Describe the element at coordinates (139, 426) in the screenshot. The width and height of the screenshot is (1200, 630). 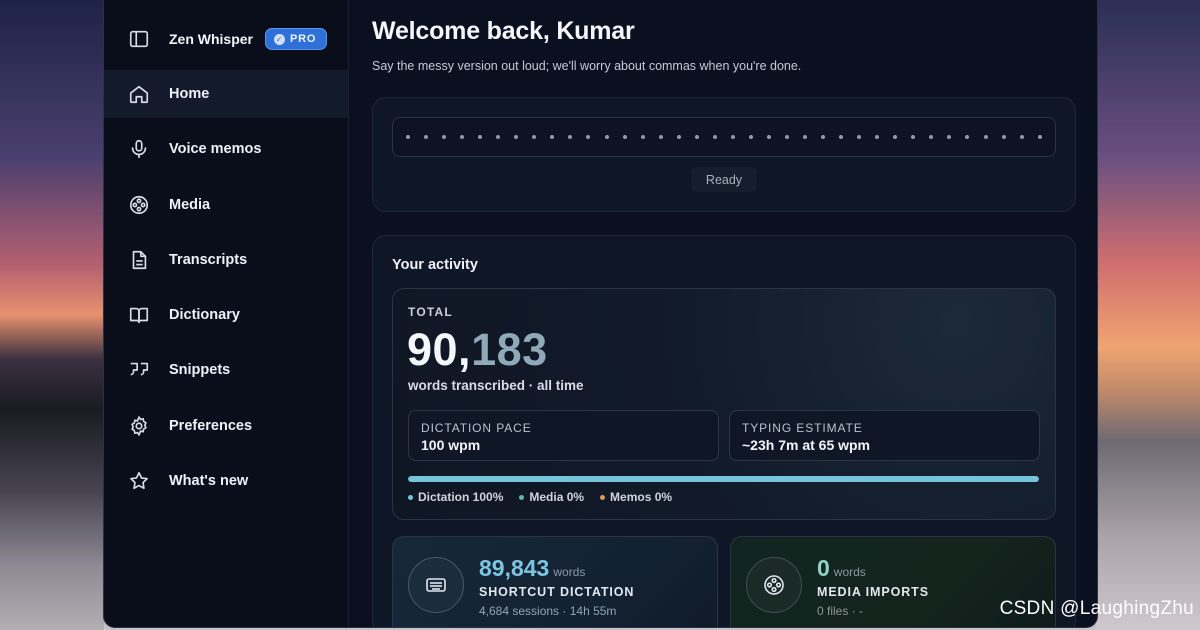
I see `gear-icon` at that location.